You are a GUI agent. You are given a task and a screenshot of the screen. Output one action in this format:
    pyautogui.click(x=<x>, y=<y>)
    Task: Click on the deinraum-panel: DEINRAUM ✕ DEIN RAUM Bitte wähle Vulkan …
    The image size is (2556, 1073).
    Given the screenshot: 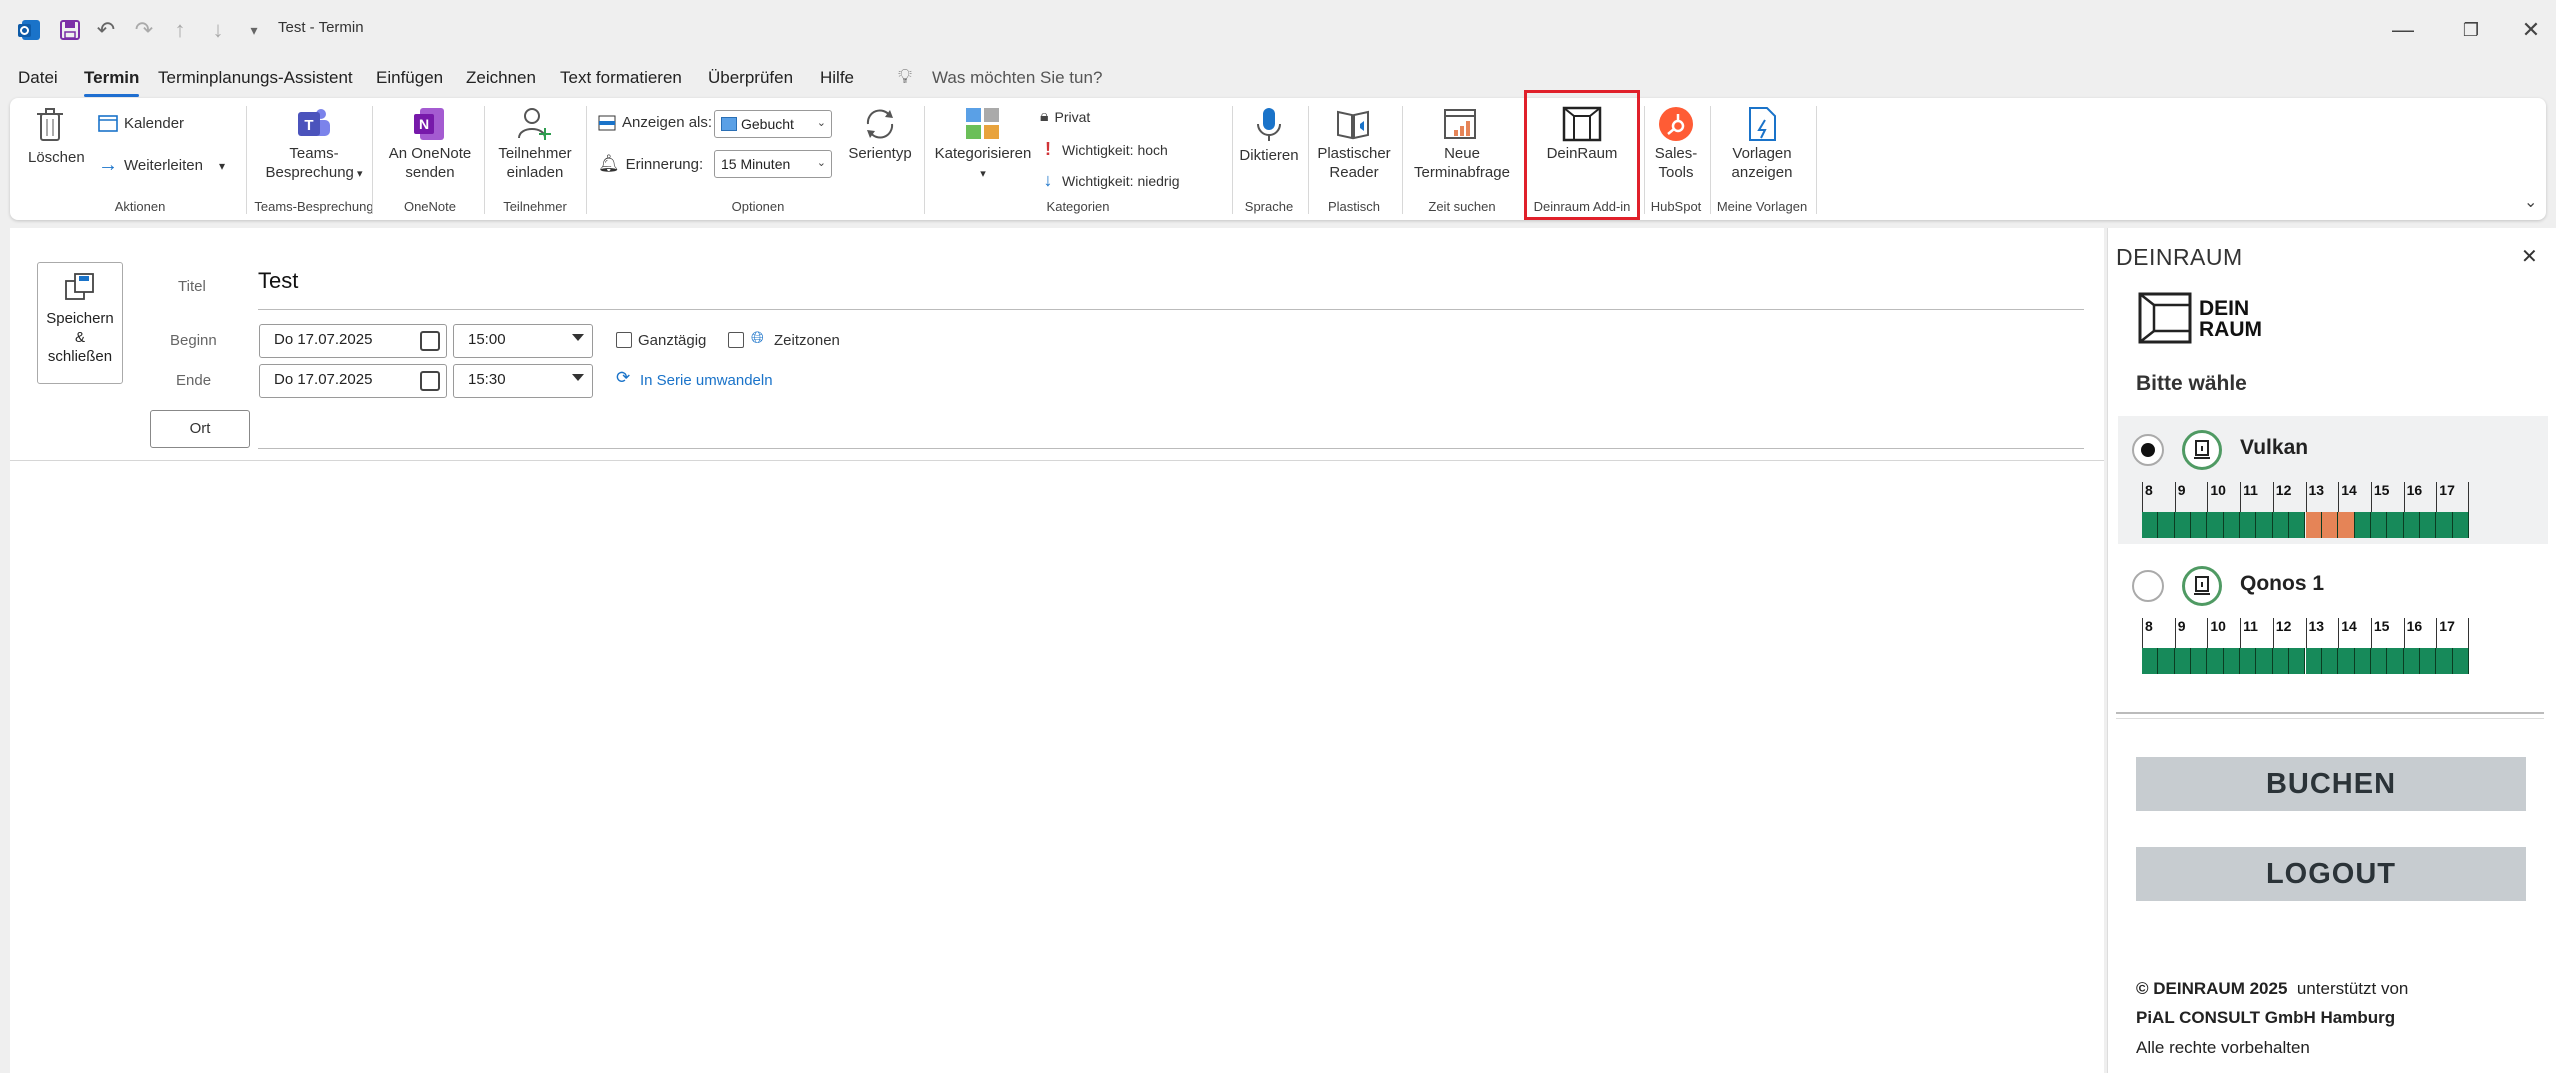 What is the action you would take?
    pyautogui.click(x=2331, y=650)
    